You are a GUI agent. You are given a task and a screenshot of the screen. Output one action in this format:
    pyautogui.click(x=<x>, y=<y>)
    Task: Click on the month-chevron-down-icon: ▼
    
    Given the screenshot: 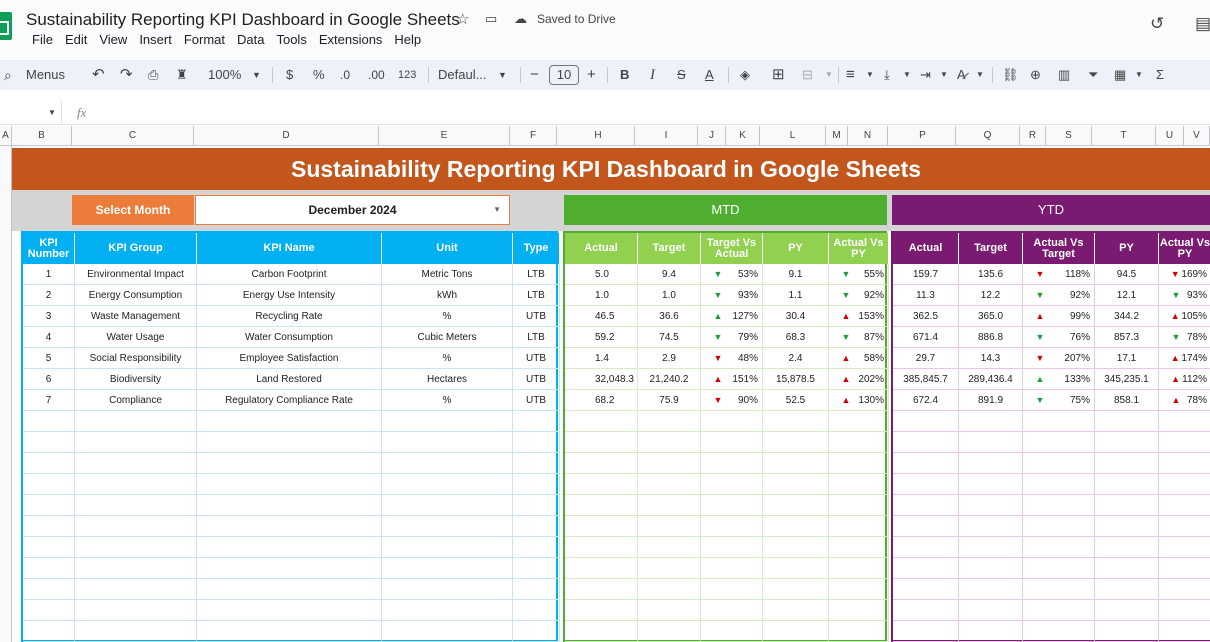 What is the action you would take?
    pyautogui.click(x=497, y=210)
    